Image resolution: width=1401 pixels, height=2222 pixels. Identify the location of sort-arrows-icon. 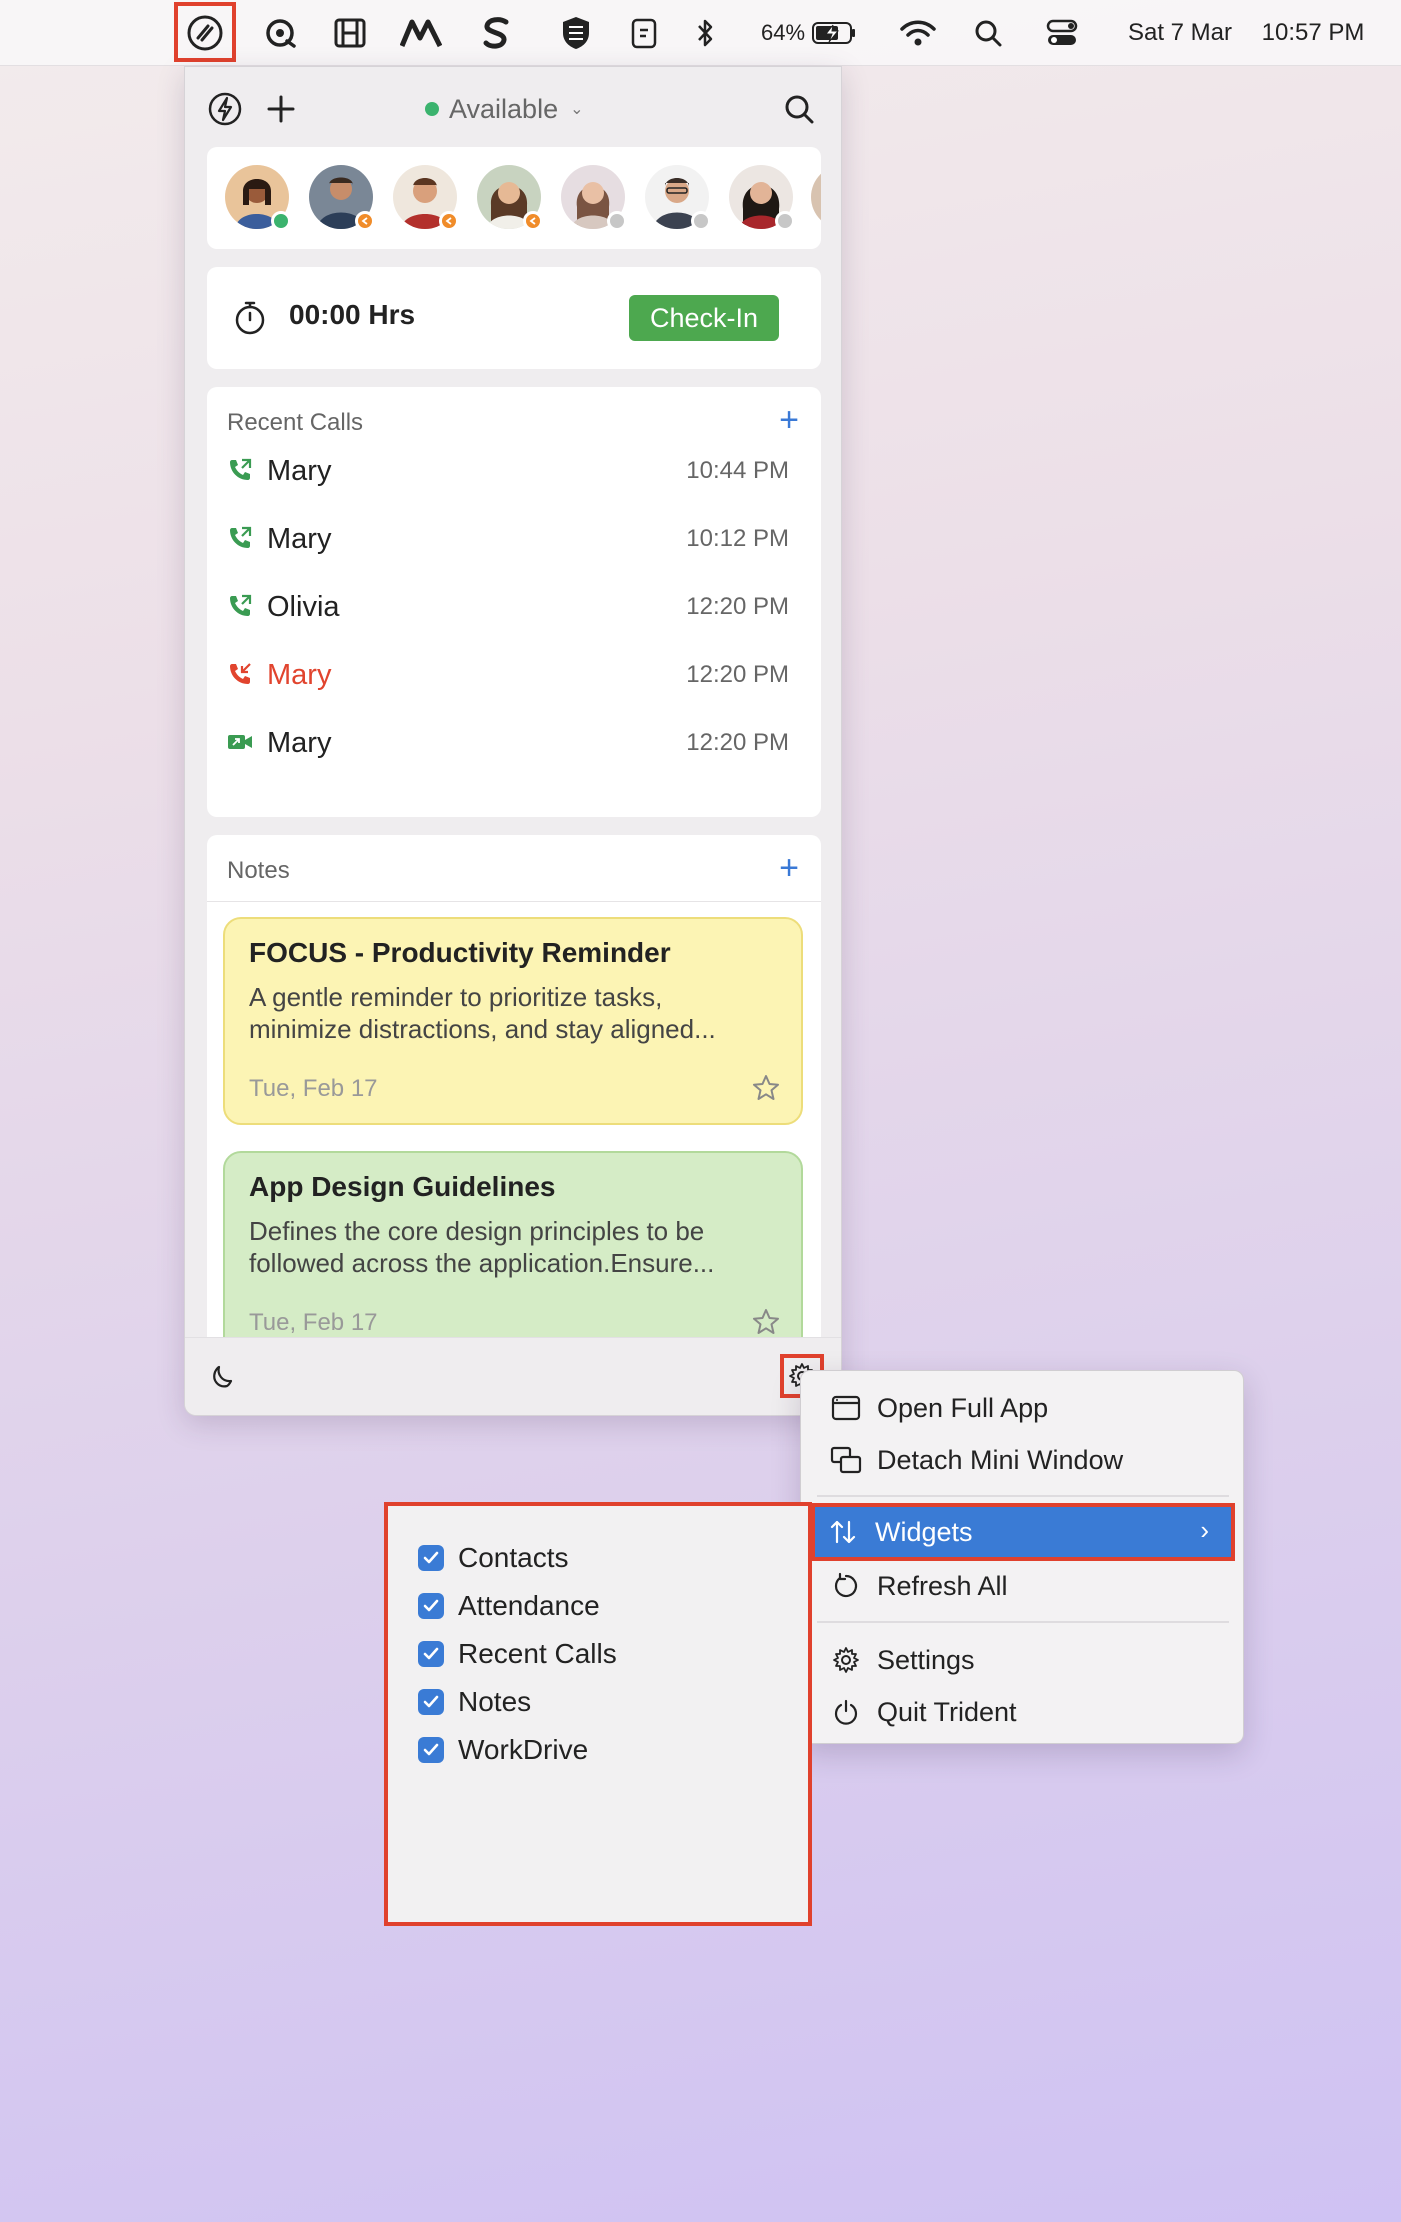
(844, 1532).